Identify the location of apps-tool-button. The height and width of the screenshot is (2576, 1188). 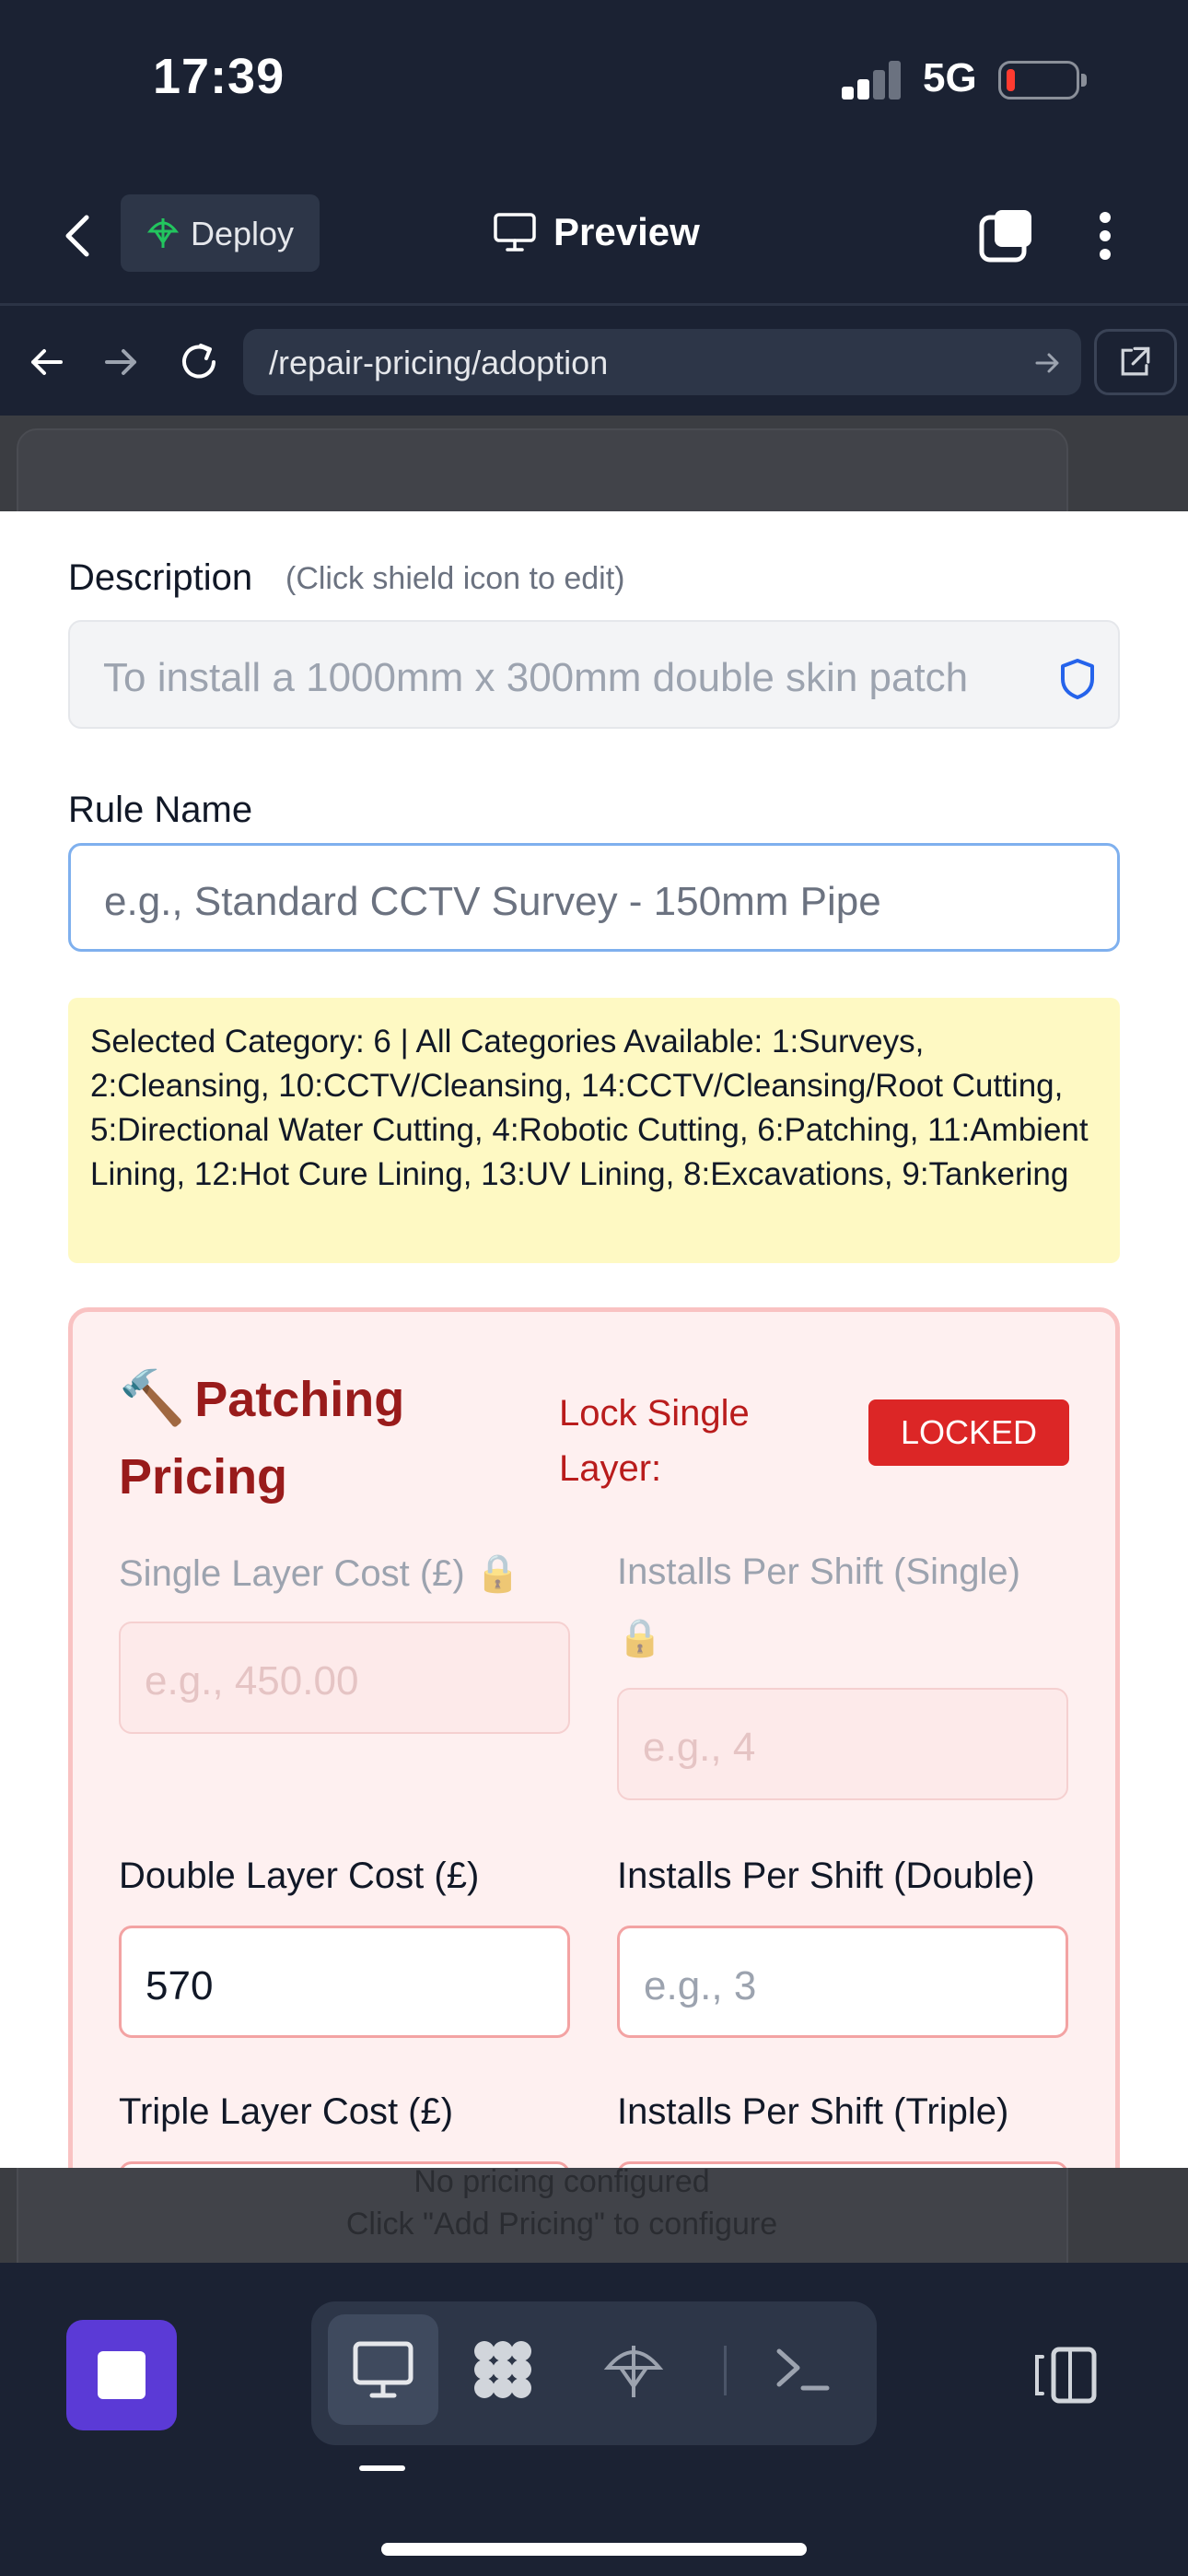
(503, 2369).